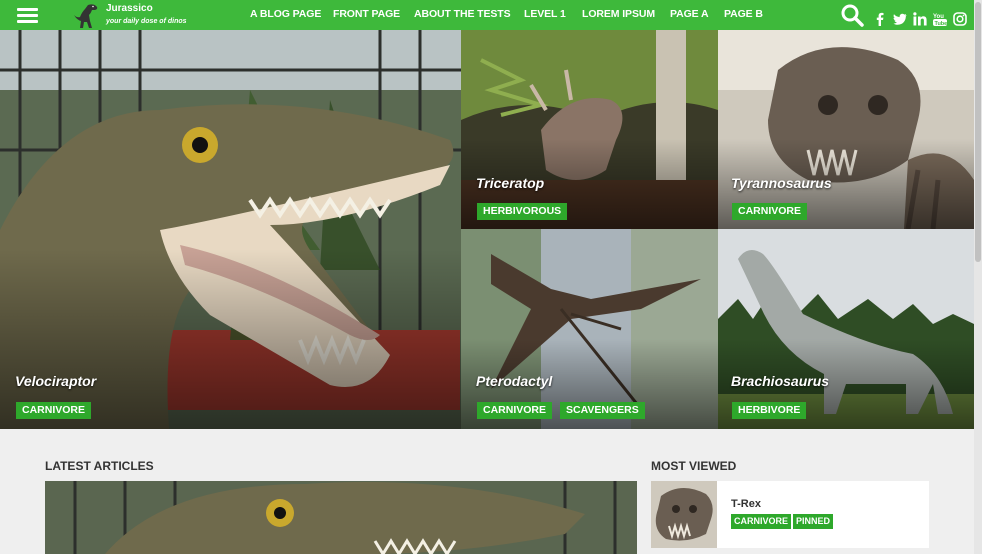  What do you see at coordinates (514, 381) in the screenshot?
I see `featured-title: Pterodactyl` at bounding box center [514, 381].